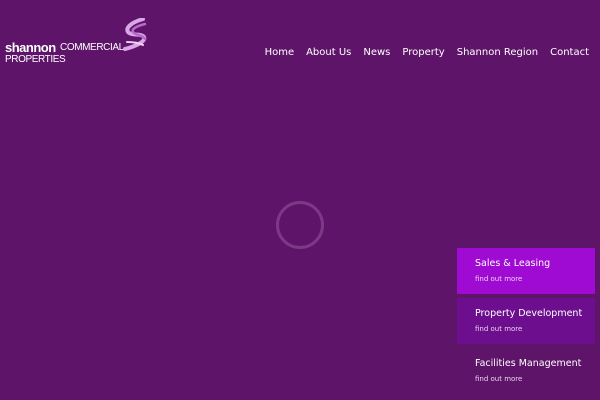 The image size is (600, 400). I want to click on nav-home: Home, so click(280, 53).